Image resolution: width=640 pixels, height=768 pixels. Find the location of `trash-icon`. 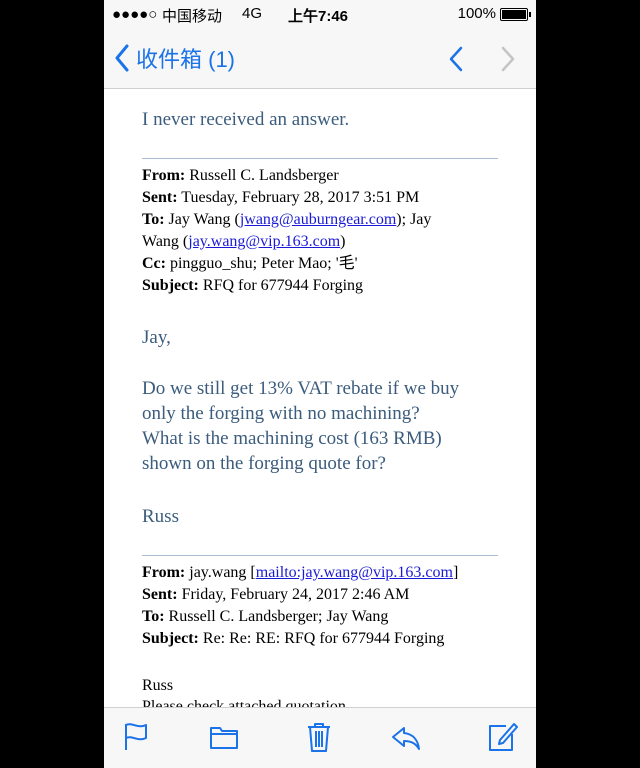

trash-icon is located at coordinates (319, 737).